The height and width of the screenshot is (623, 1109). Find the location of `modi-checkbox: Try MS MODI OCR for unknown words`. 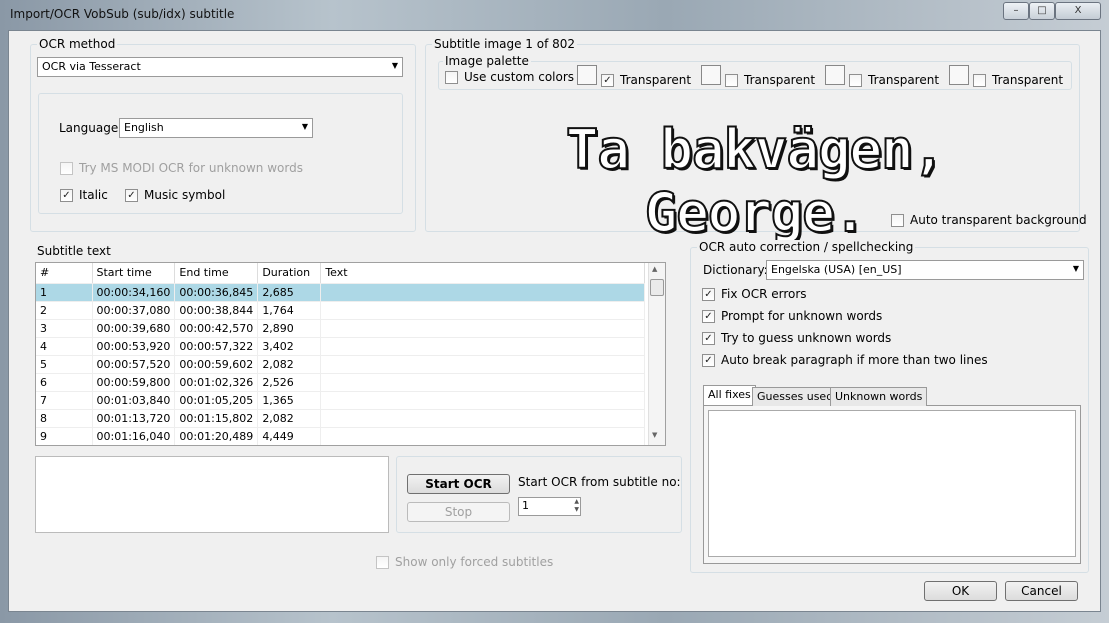

modi-checkbox: Try MS MODI OCR for unknown words is located at coordinates (181, 168).